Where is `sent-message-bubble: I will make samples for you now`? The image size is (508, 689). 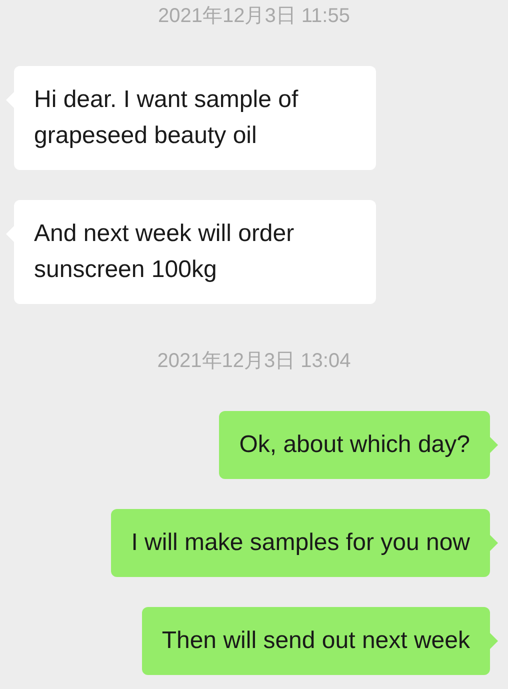
sent-message-bubble: I will make samples for you now is located at coordinates (300, 543).